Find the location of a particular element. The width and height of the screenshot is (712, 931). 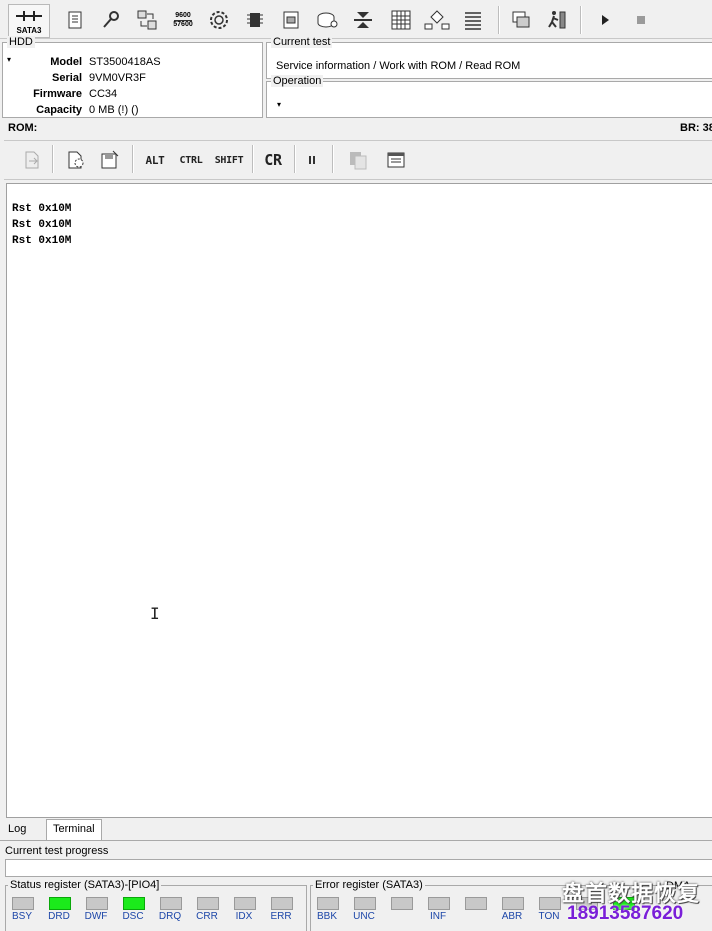

exit-button is located at coordinates (557, 20).